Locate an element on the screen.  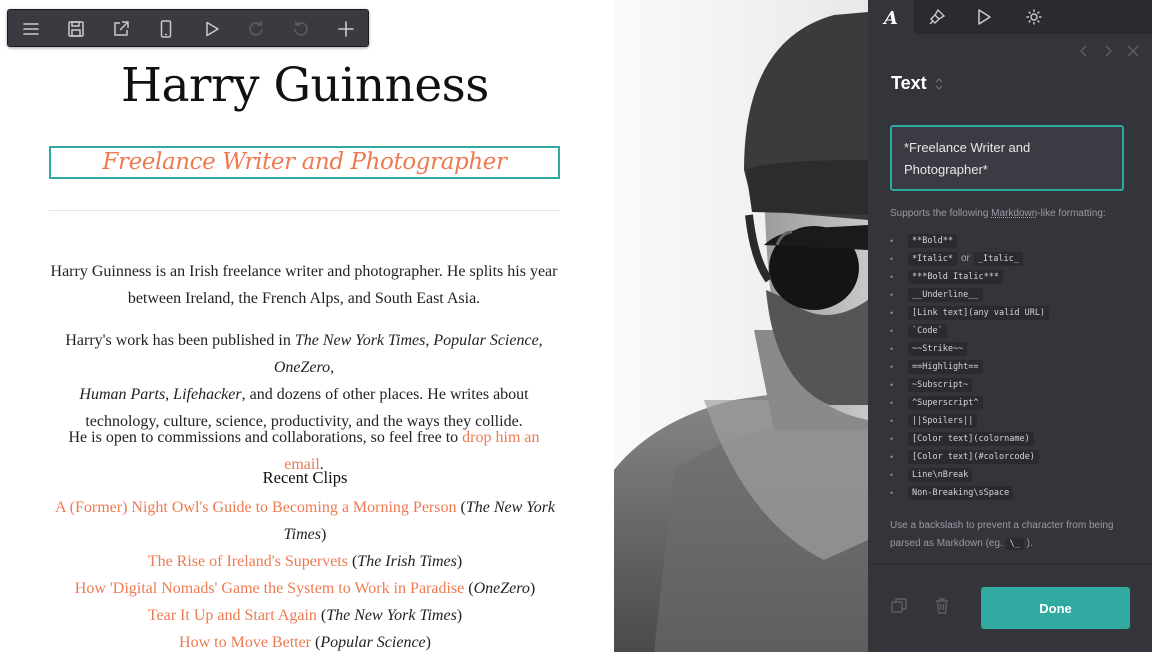
svg-text: A is located at coordinates (890, 17).